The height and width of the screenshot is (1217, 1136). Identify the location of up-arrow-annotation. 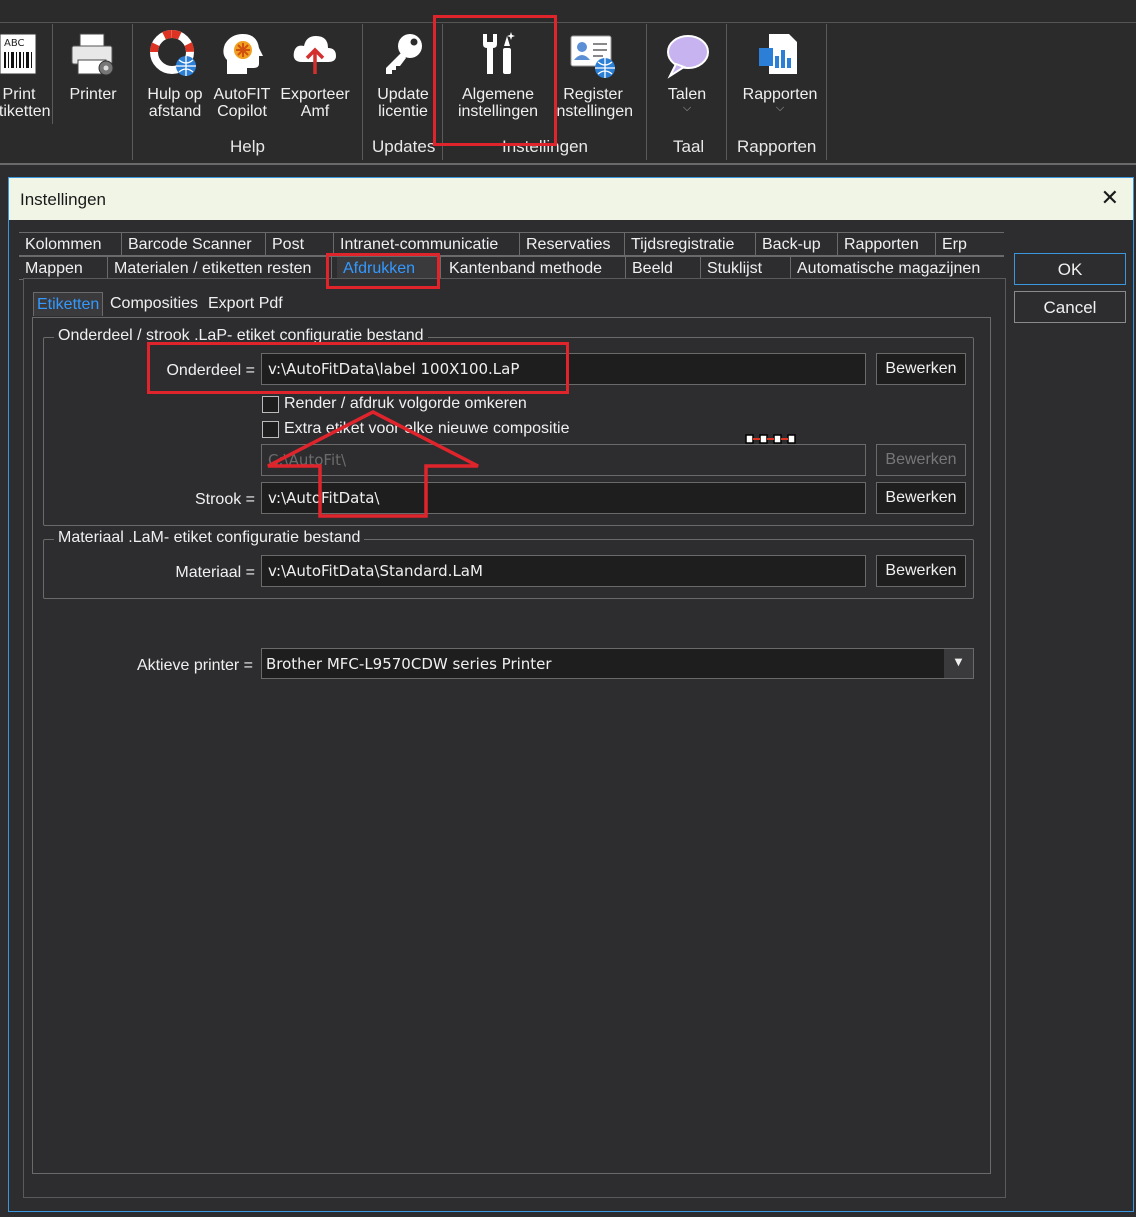
(376, 464).